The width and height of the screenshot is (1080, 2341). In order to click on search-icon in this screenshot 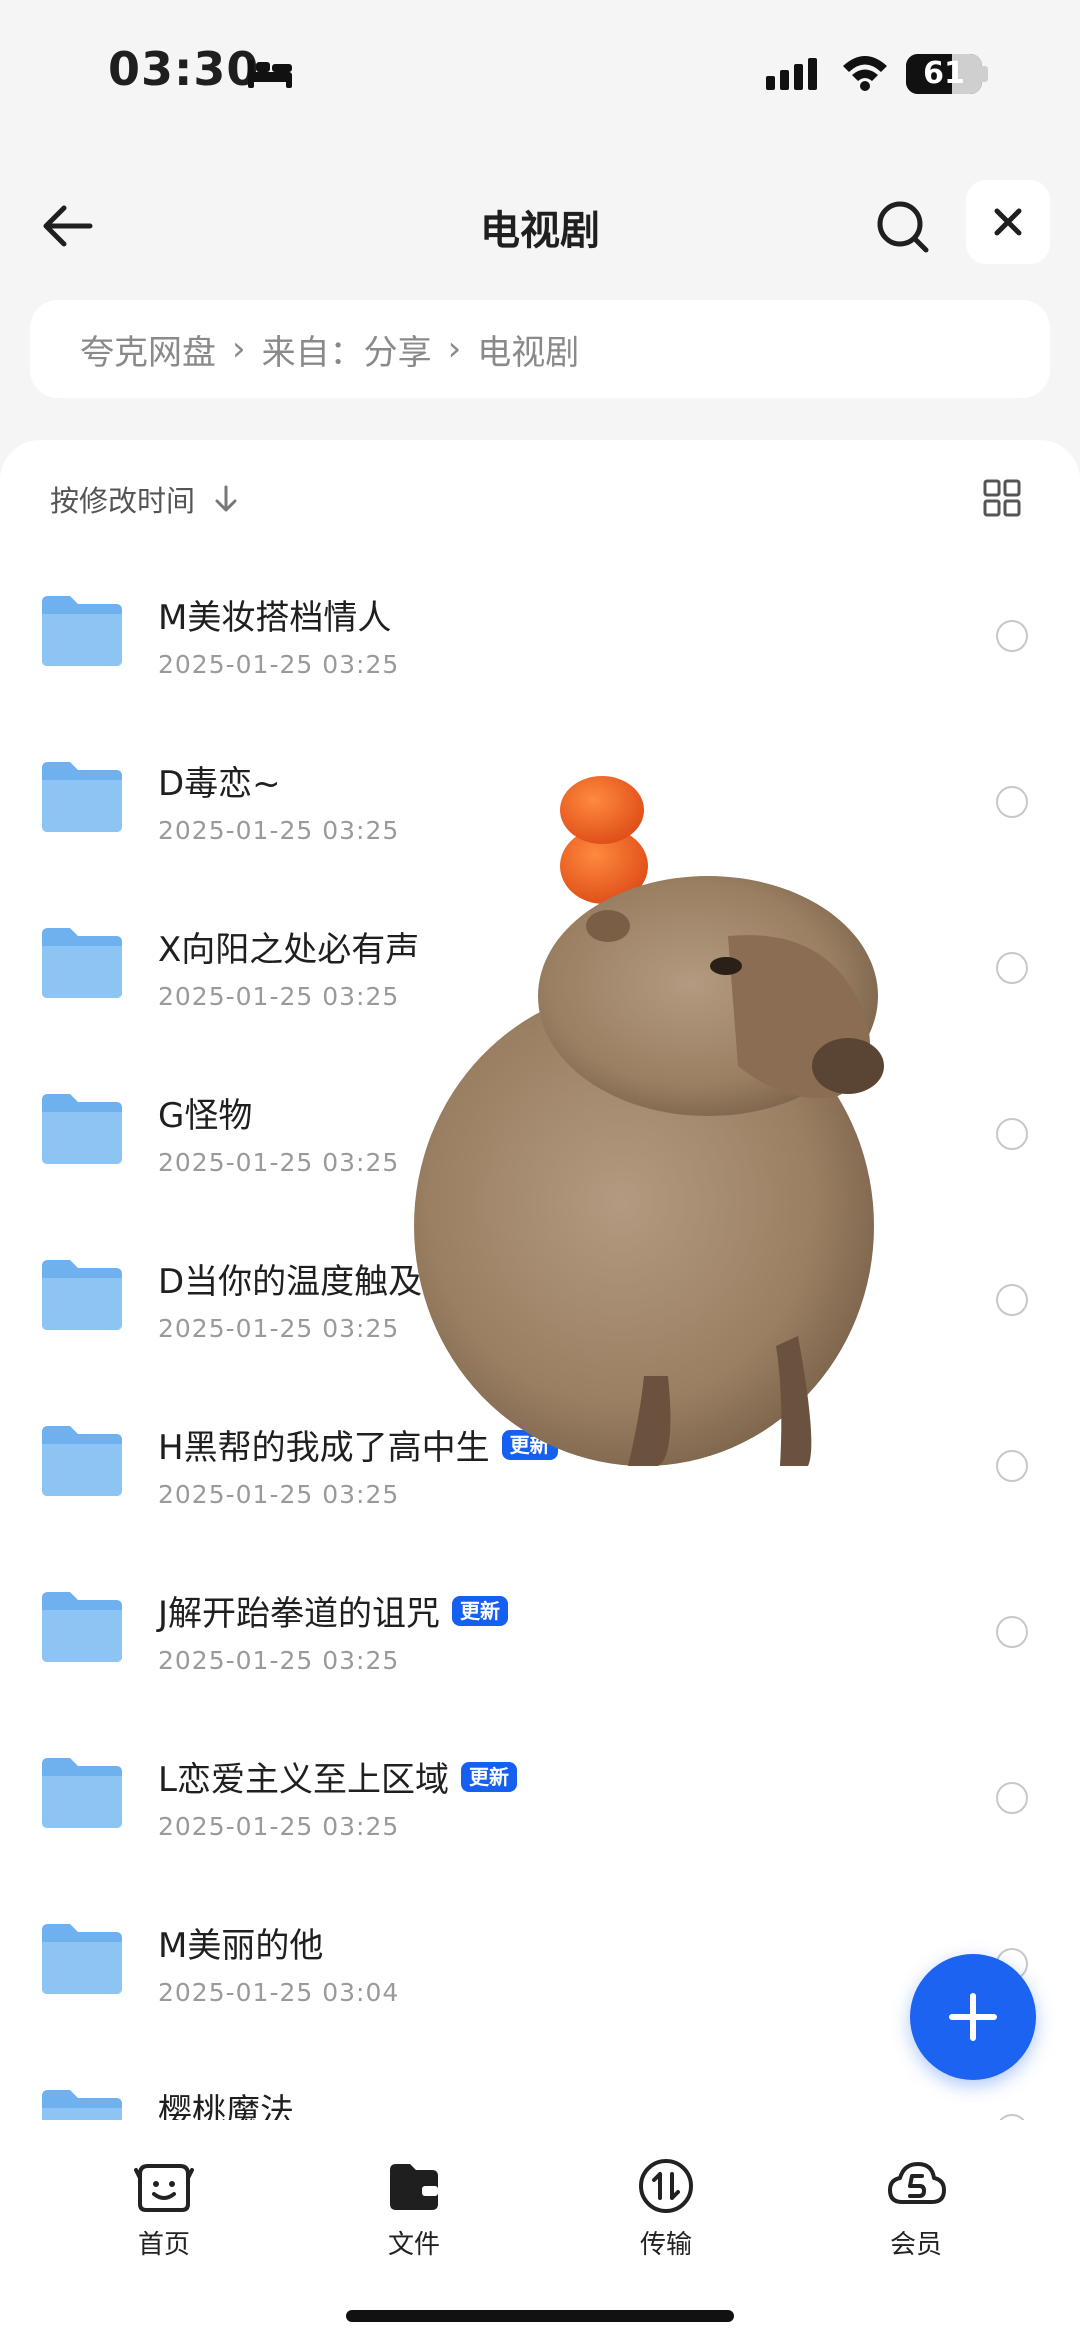, I will do `click(903, 227)`.